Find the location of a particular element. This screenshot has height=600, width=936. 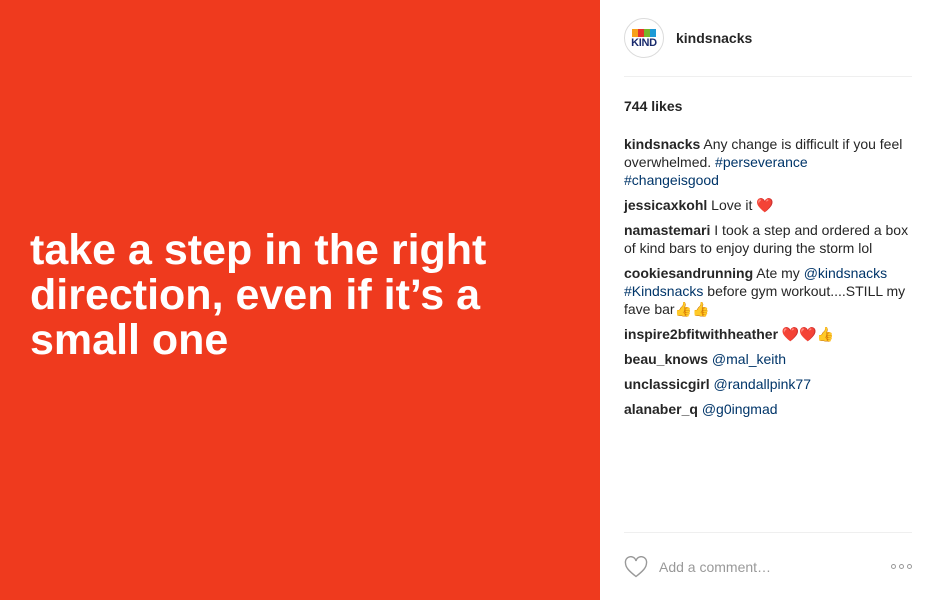

comment-item: jessicaxkohl Love it ❤️ is located at coordinates (768, 205).